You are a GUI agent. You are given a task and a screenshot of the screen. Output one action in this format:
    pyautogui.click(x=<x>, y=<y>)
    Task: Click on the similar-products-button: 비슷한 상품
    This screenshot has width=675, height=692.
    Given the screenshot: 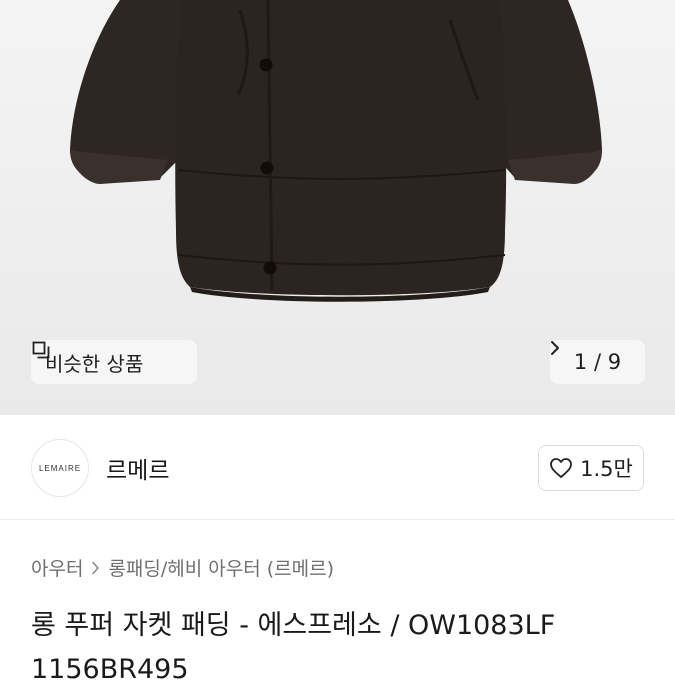 What is the action you would take?
    pyautogui.click(x=114, y=362)
    